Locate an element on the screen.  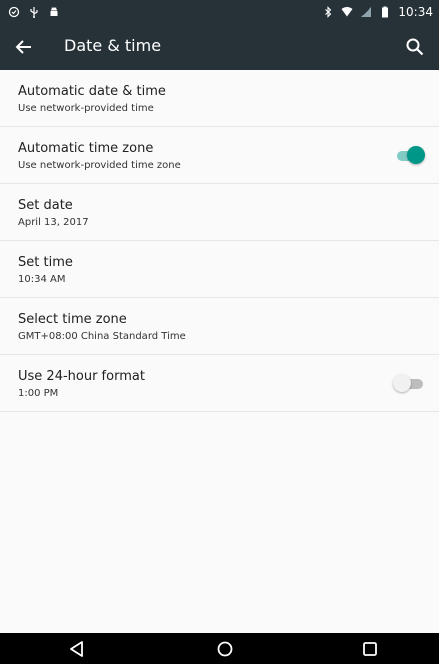
setting-summary: April 13, 2017 is located at coordinates (53, 222).